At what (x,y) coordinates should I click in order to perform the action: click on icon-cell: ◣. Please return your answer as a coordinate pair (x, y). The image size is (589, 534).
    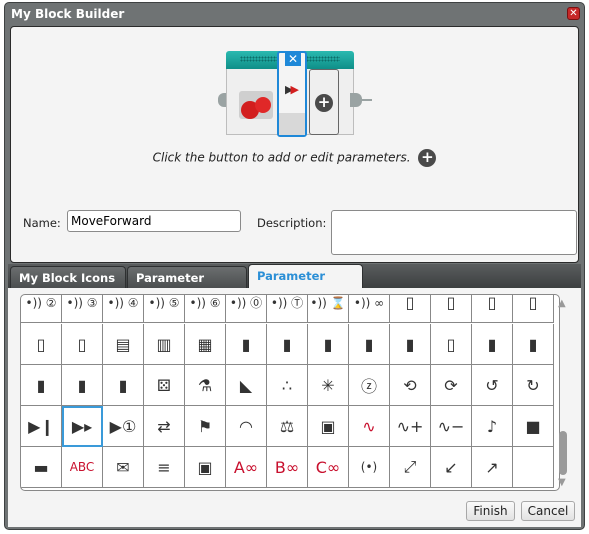
    Looking at the image, I should click on (246, 385).